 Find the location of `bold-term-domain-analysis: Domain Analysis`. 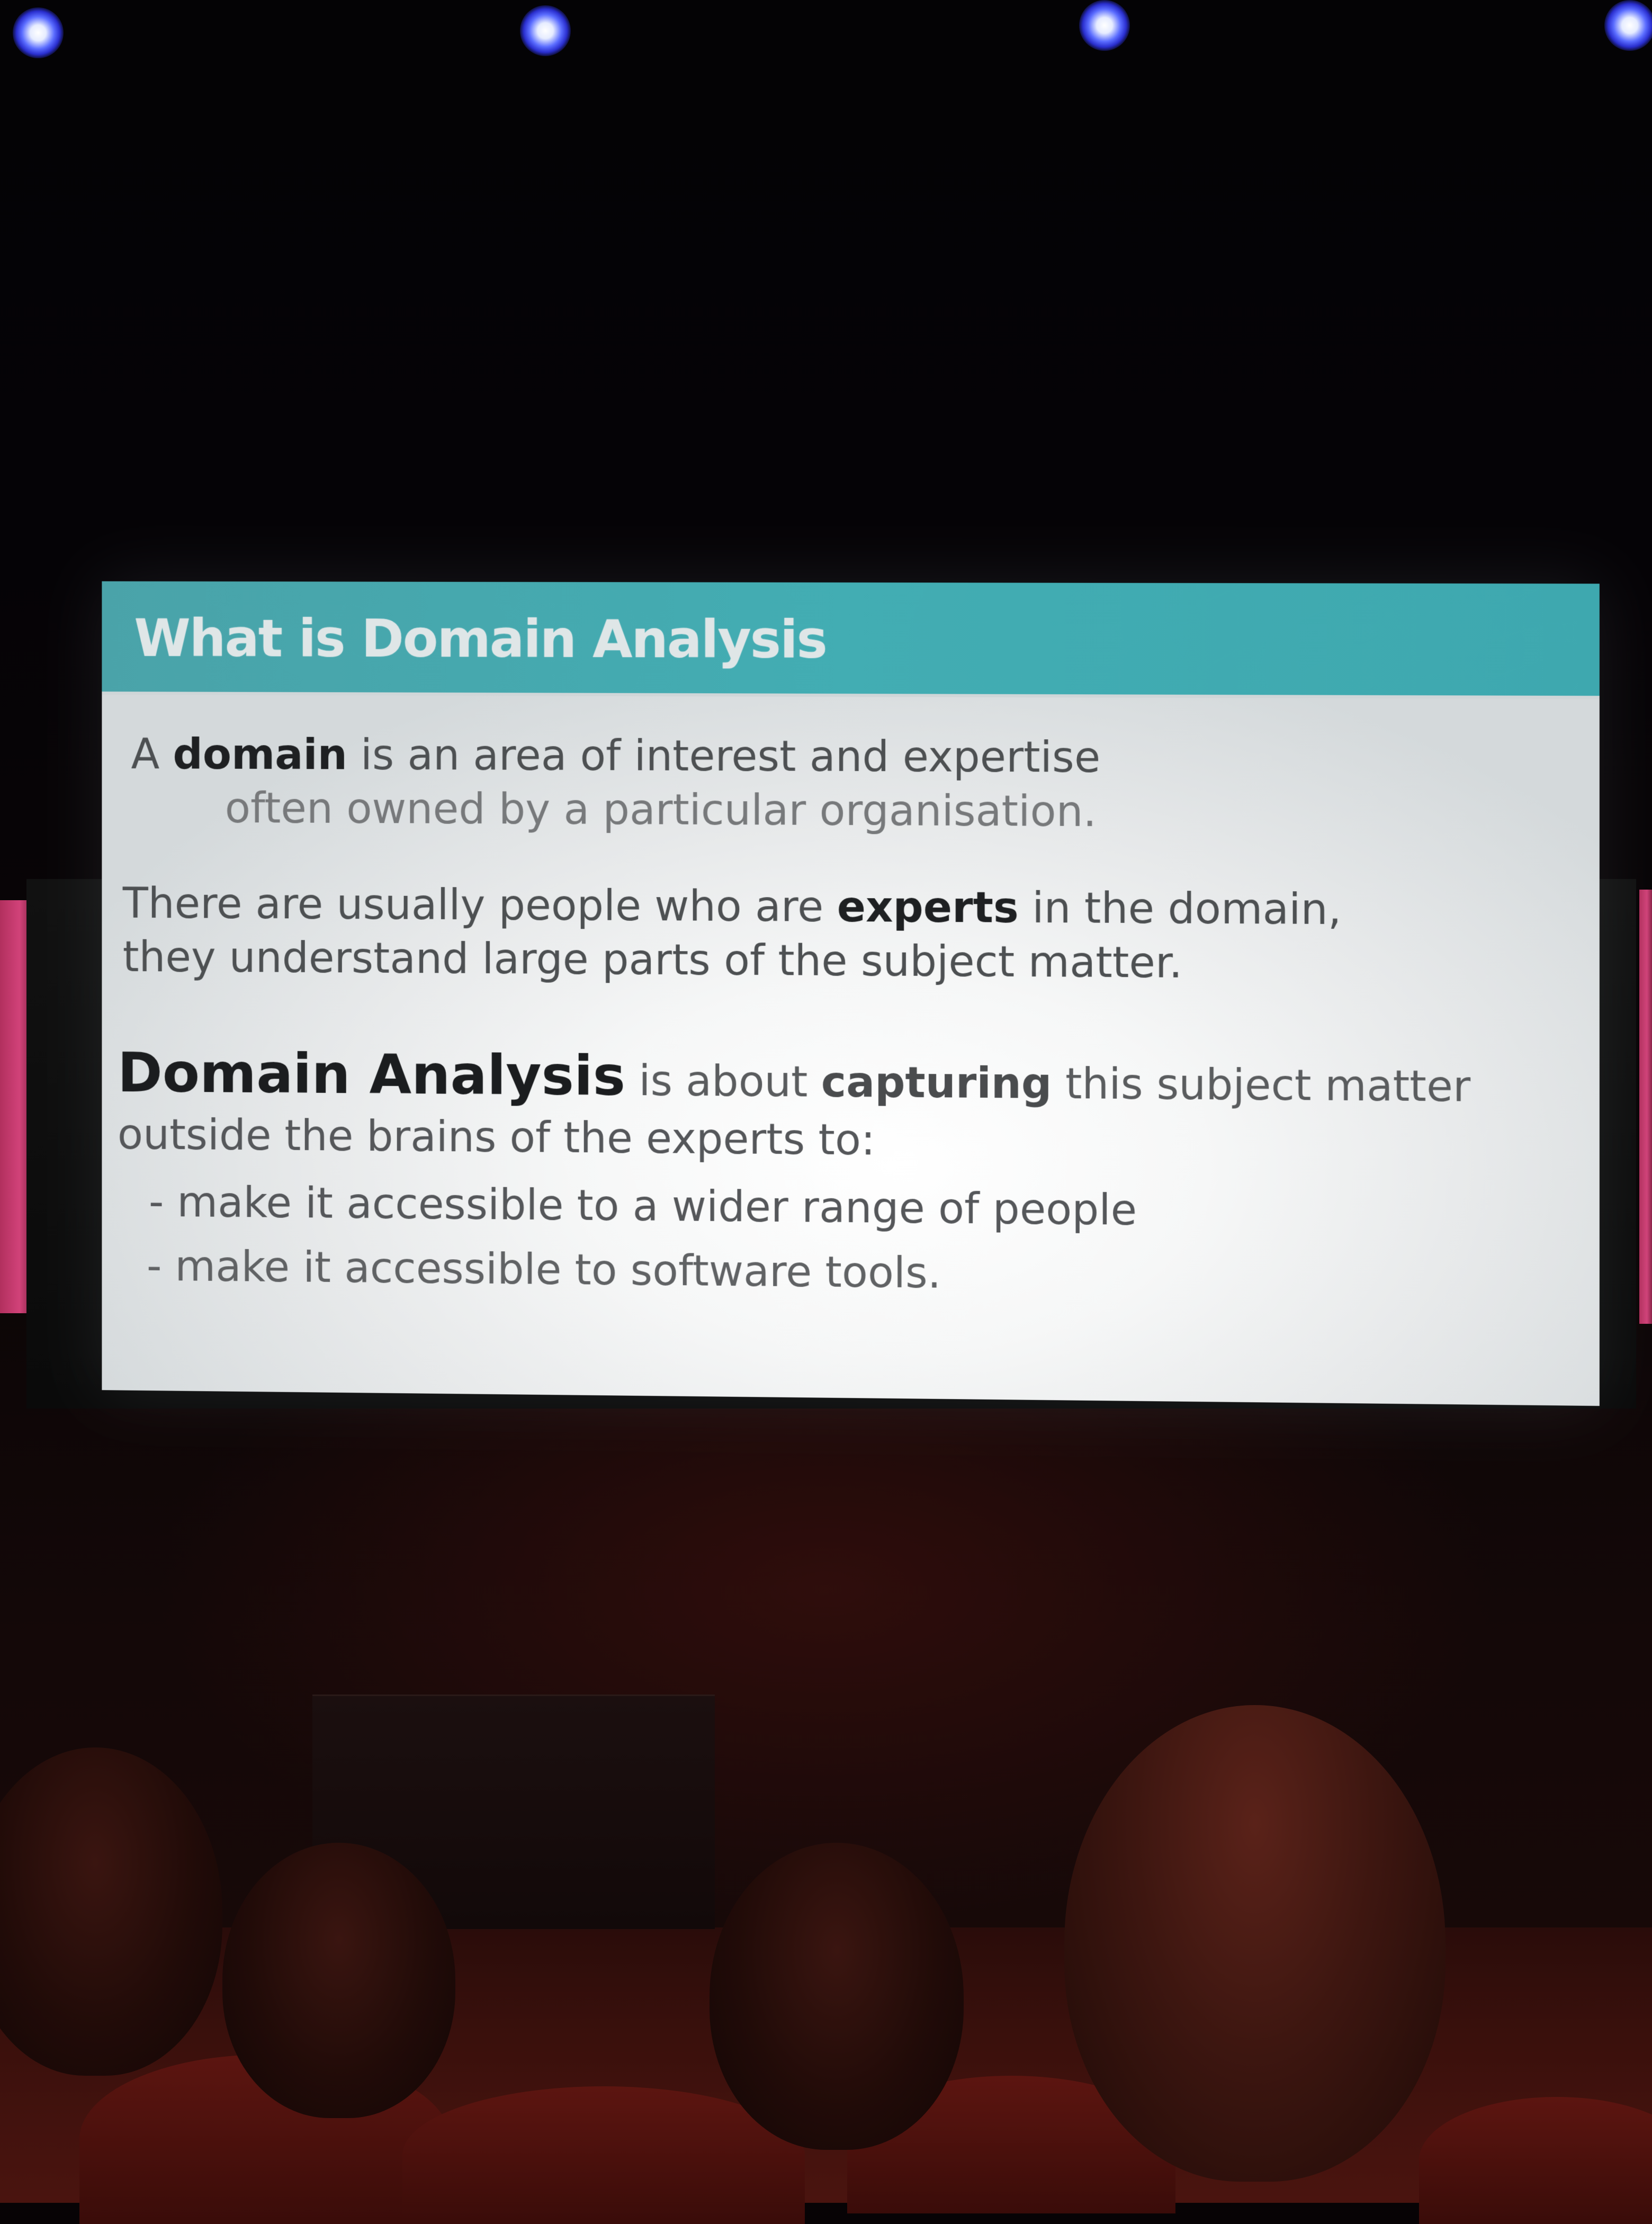

bold-term-domain-analysis: Domain Analysis is located at coordinates (371, 1074).